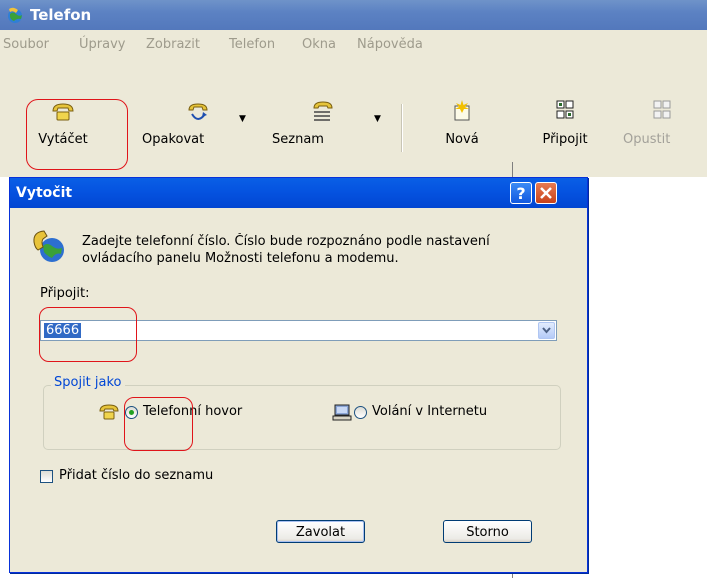 Image resolution: width=707 pixels, height=578 pixels. What do you see at coordinates (61, 15) in the screenshot?
I see `window-title: Telefon` at bounding box center [61, 15].